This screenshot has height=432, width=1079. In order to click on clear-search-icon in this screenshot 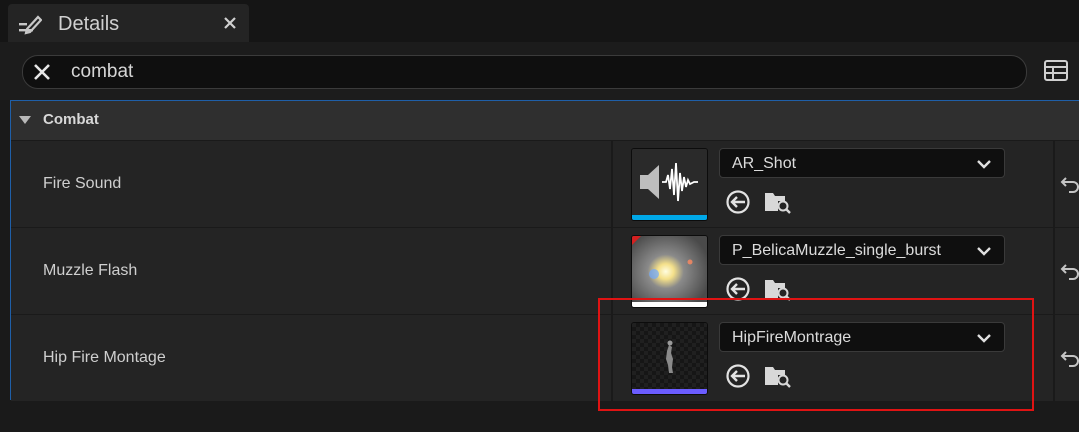, I will do `click(42, 72)`.